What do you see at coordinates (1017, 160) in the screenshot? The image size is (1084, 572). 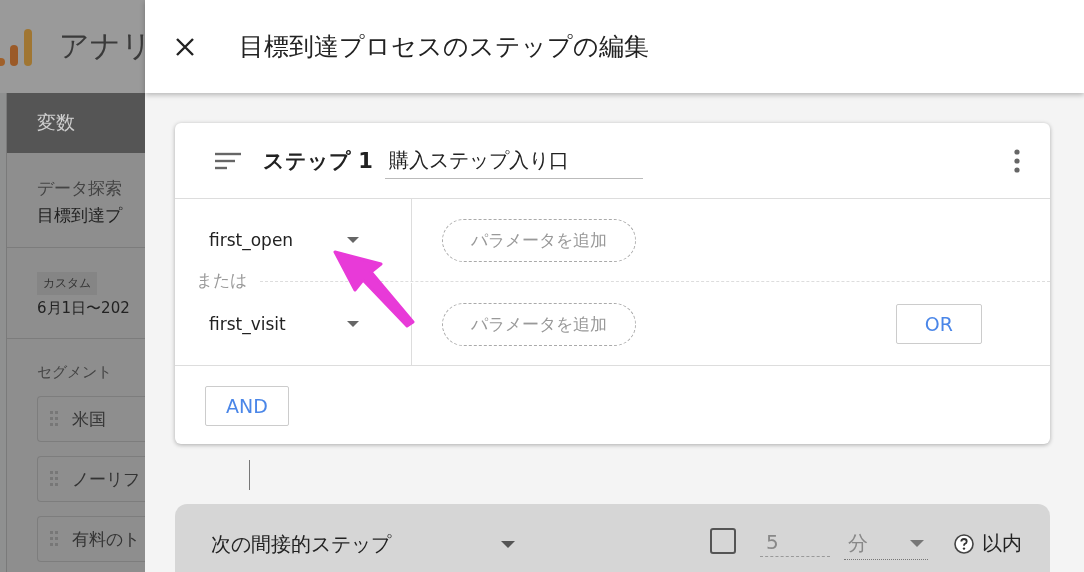 I see `more-vertical-icon` at bounding box center [1017, 160].